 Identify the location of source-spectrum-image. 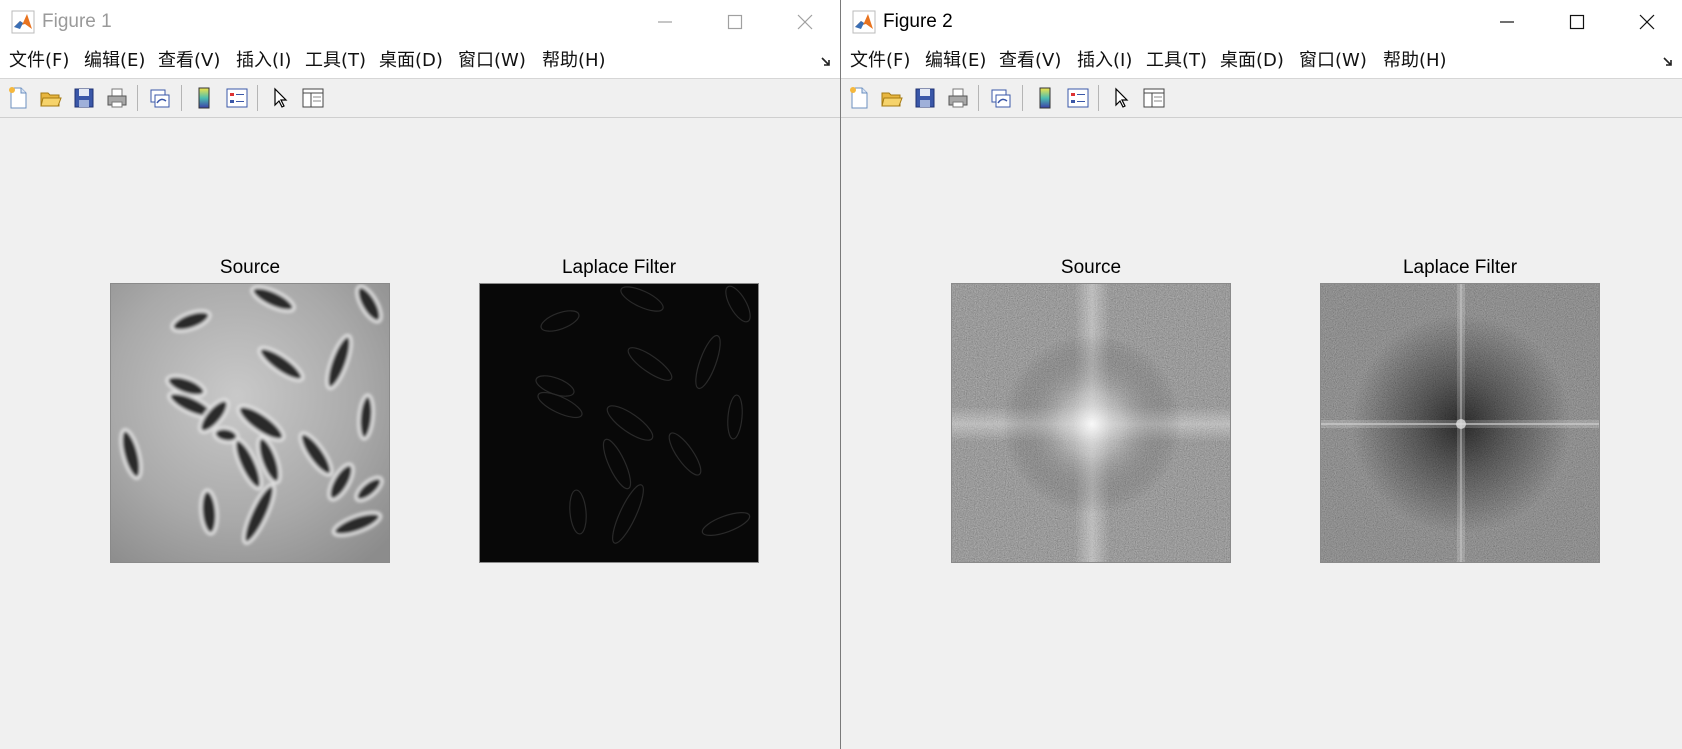
(1091, 423).